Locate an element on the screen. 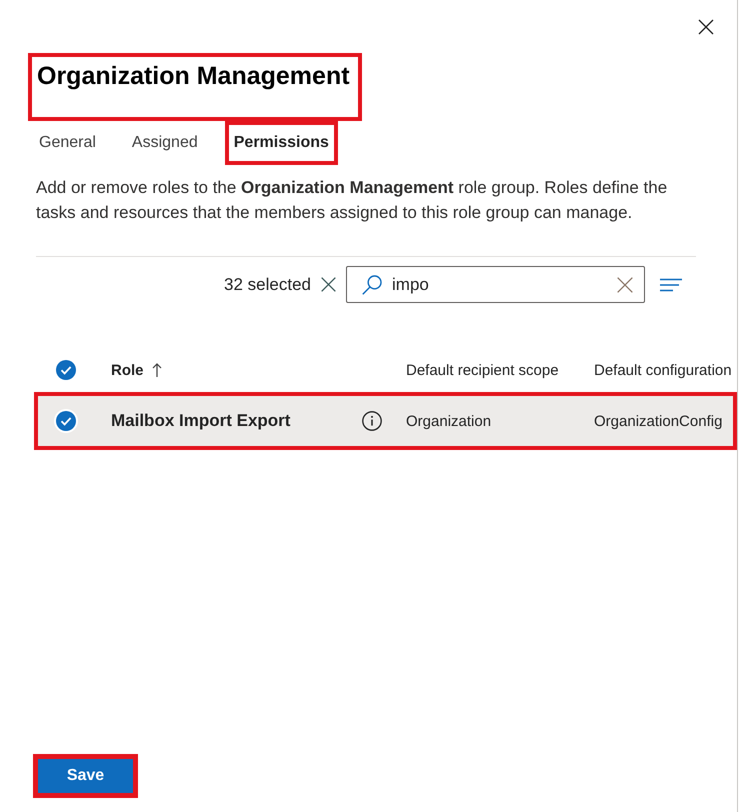 The width and height of the screenshot is (740, 812). column-header: Default configuration is located at coordinates (663, 370).